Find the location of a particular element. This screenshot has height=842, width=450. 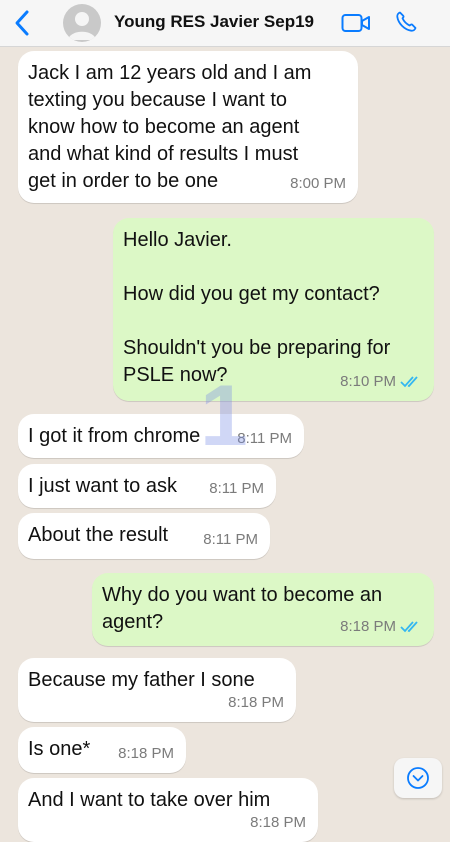

message-meta: 8:00 PM is located at coordinates (318, 183).